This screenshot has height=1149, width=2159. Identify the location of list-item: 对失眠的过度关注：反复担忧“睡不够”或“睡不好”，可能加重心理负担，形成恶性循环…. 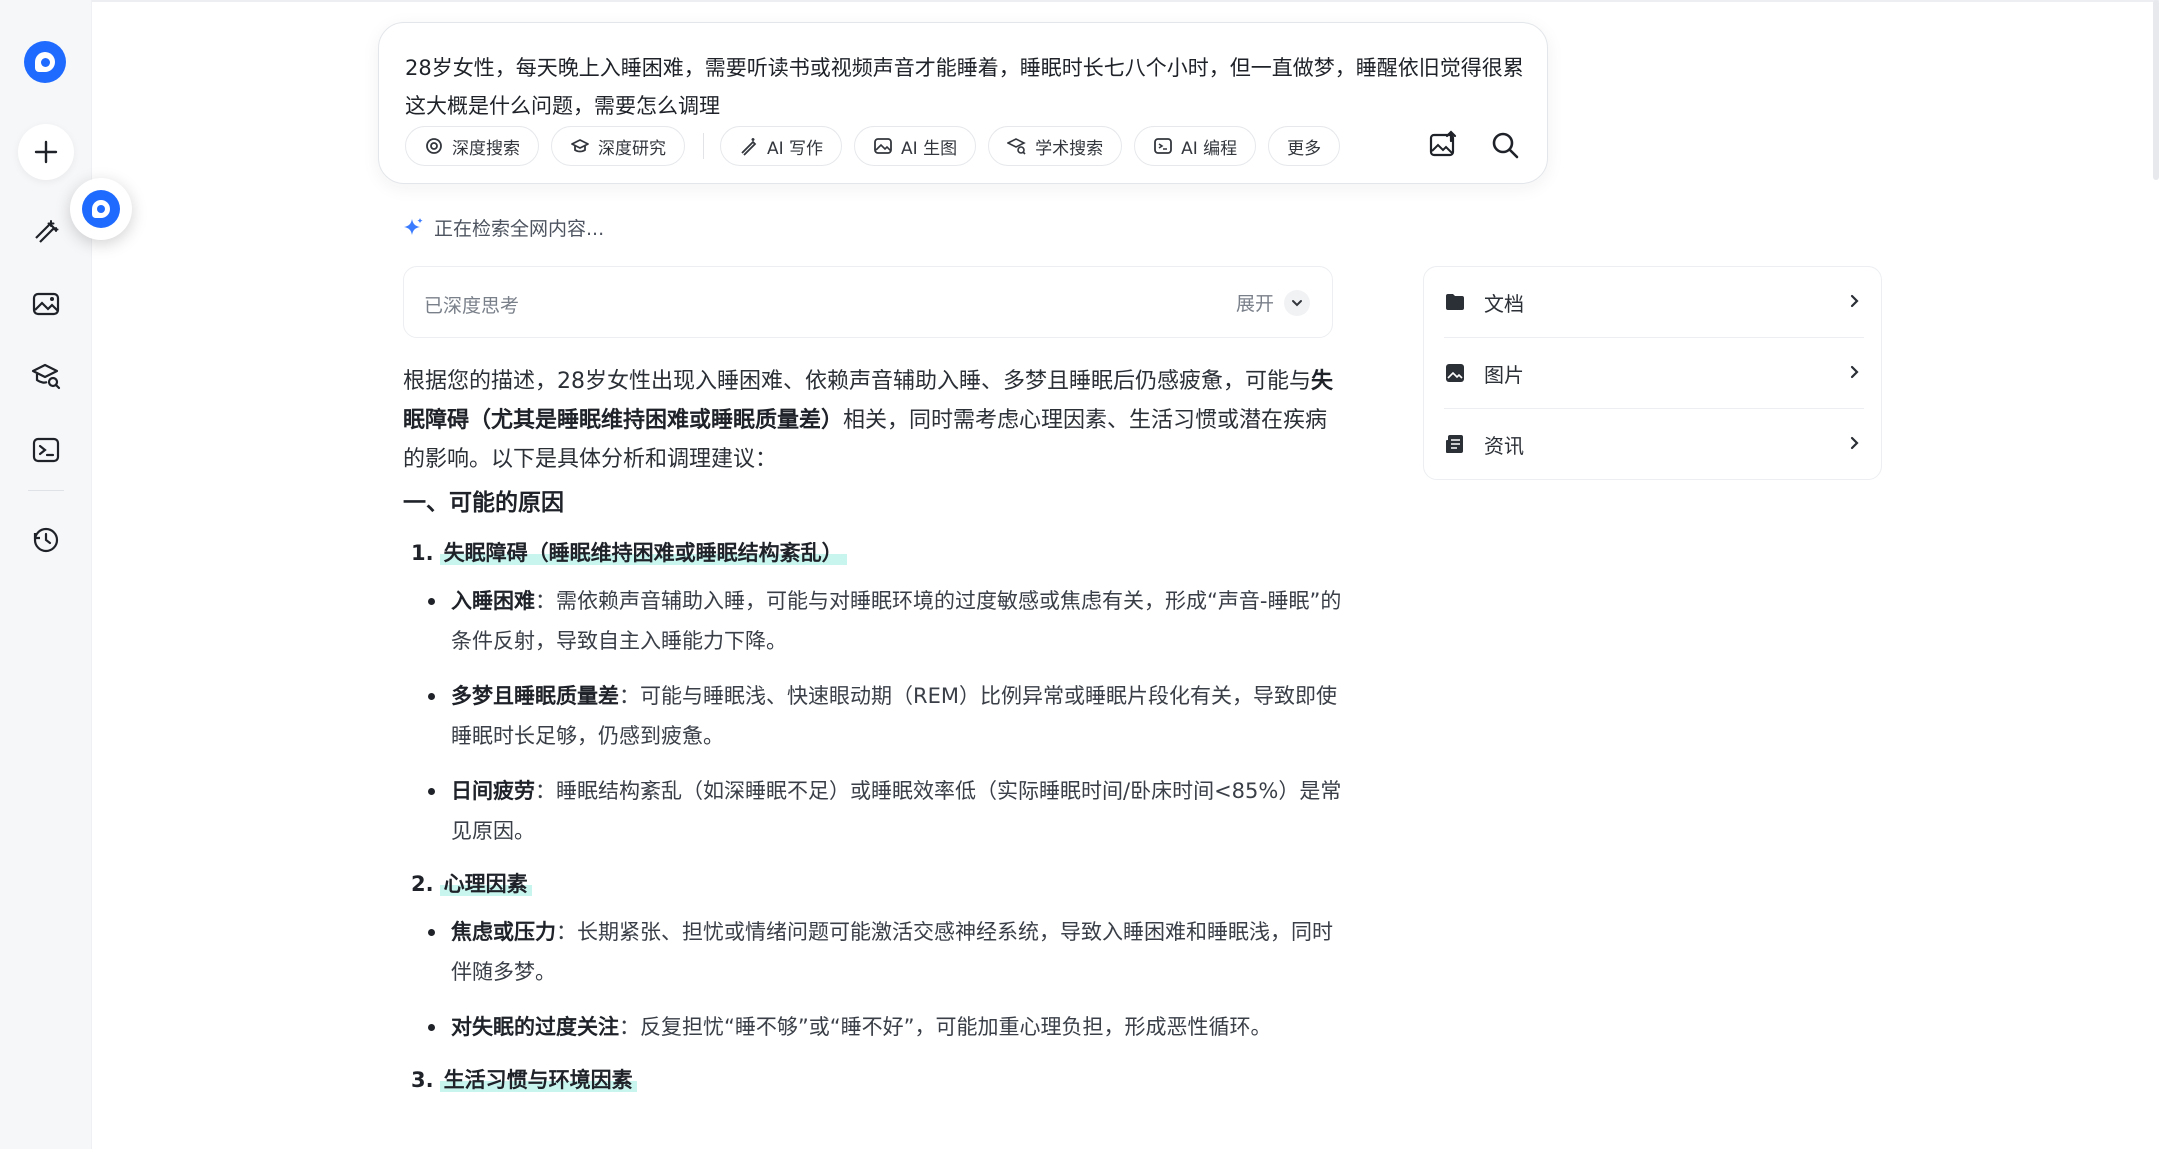
(884, 1027).